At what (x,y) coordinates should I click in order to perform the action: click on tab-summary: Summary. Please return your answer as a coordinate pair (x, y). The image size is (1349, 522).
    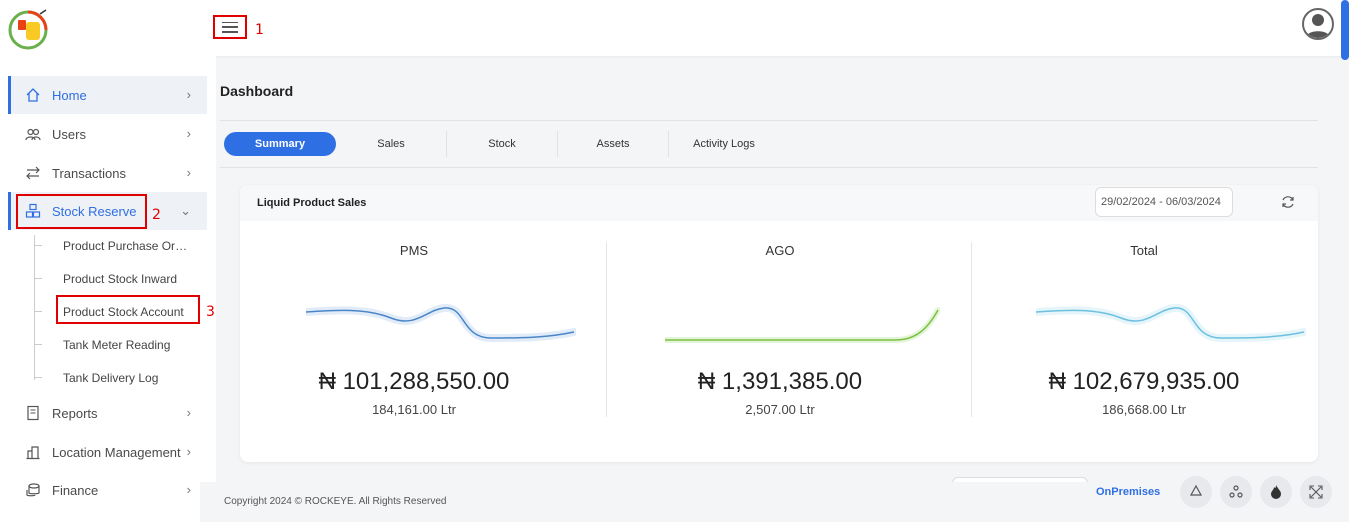
    Looking at the image, I should click on (280, 144).